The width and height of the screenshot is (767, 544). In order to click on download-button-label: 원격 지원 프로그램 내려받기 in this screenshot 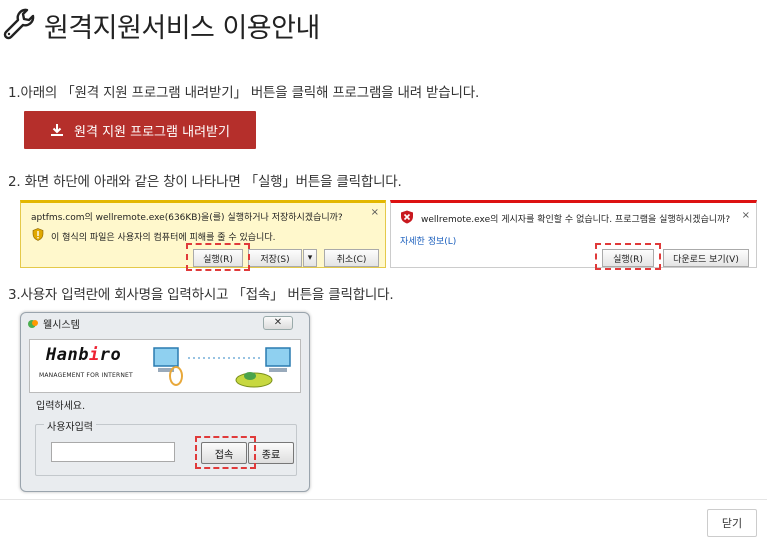, I will do `click(152, 132)`.